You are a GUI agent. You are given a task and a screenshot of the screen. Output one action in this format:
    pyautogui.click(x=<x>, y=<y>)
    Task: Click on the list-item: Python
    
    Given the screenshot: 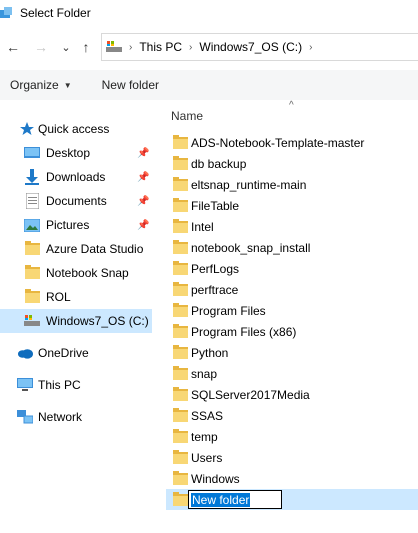 What is the action you would take?
    pyautogui.click(x=292, y=352)
    